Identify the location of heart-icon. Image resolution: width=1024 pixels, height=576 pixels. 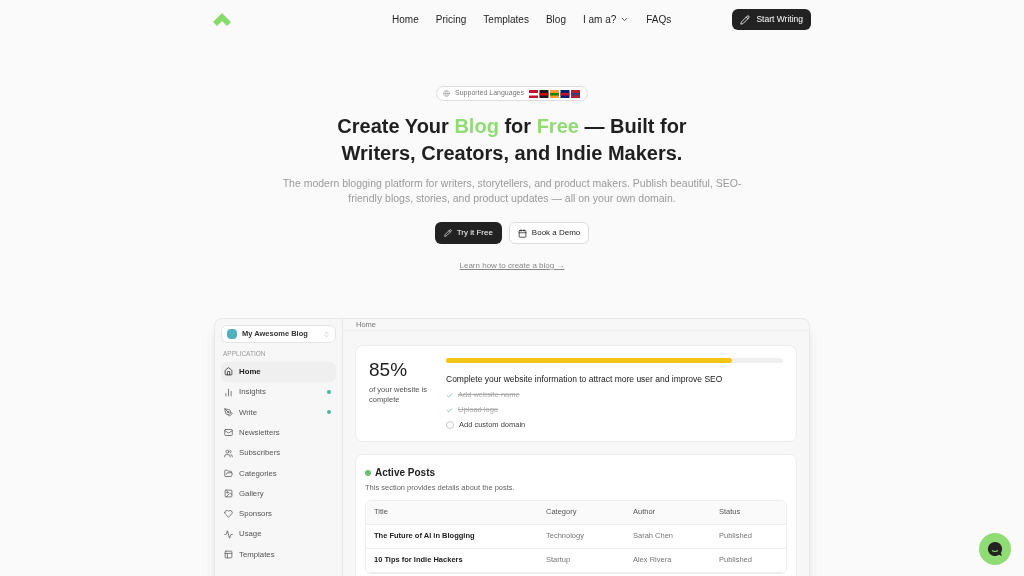
(228, 514).